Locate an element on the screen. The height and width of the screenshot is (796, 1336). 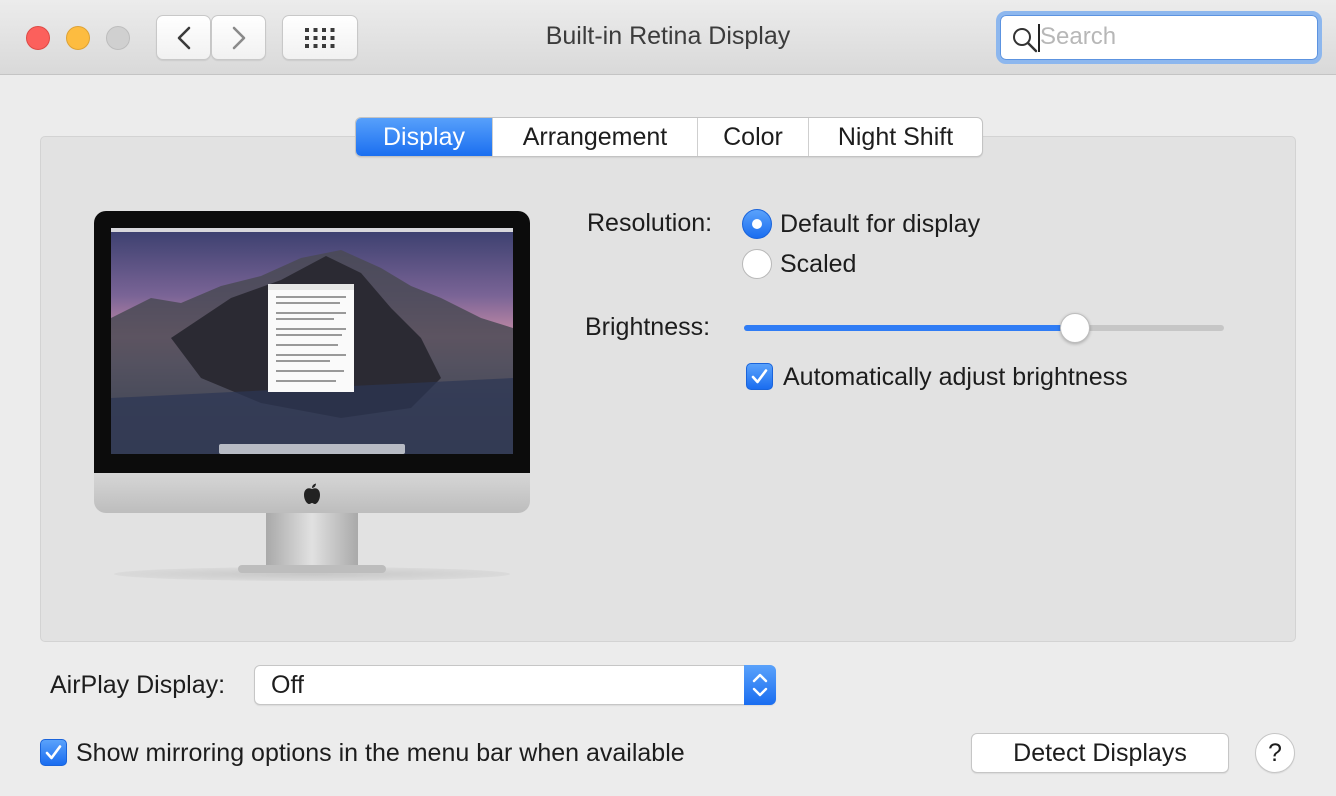
search-input is located at coordinates (1175, 37).